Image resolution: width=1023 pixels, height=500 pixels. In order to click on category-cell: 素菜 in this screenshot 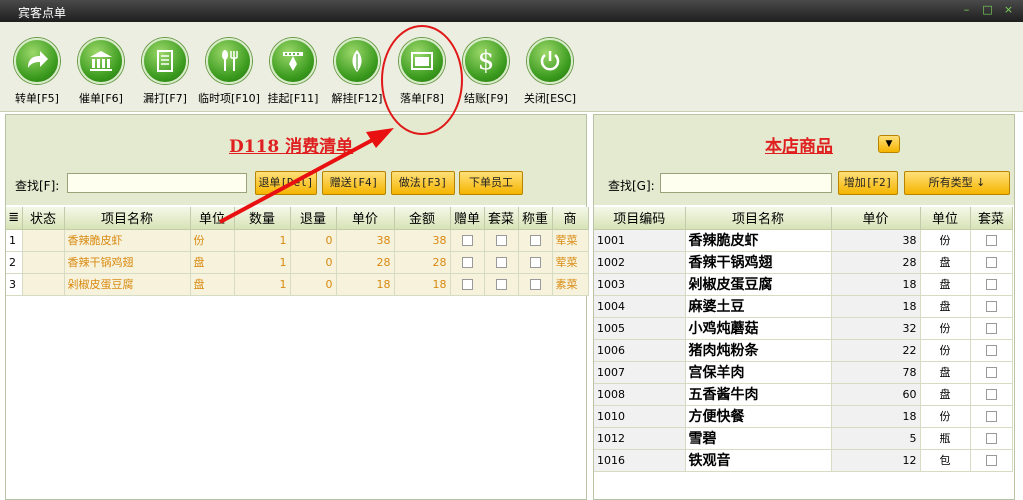, I will do `click(570, 284)`.